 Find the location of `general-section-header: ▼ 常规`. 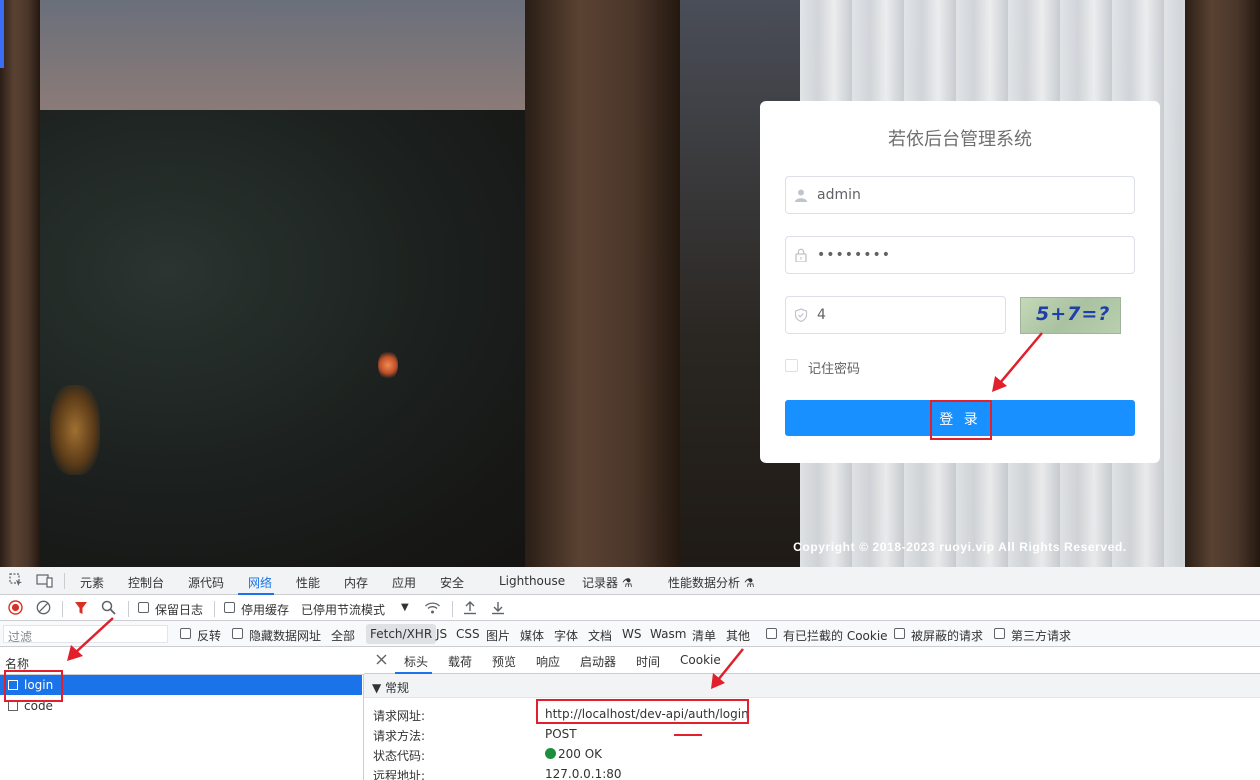

general-section-header: ▼ 常规 is located at coordinates (812, 686).